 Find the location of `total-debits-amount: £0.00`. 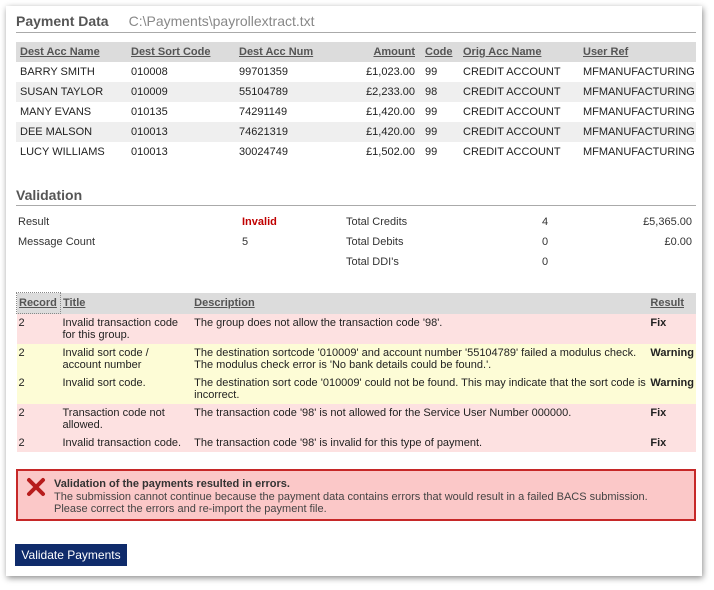

total-debits-amount: £0.00 is located at coordinates (678, 242).